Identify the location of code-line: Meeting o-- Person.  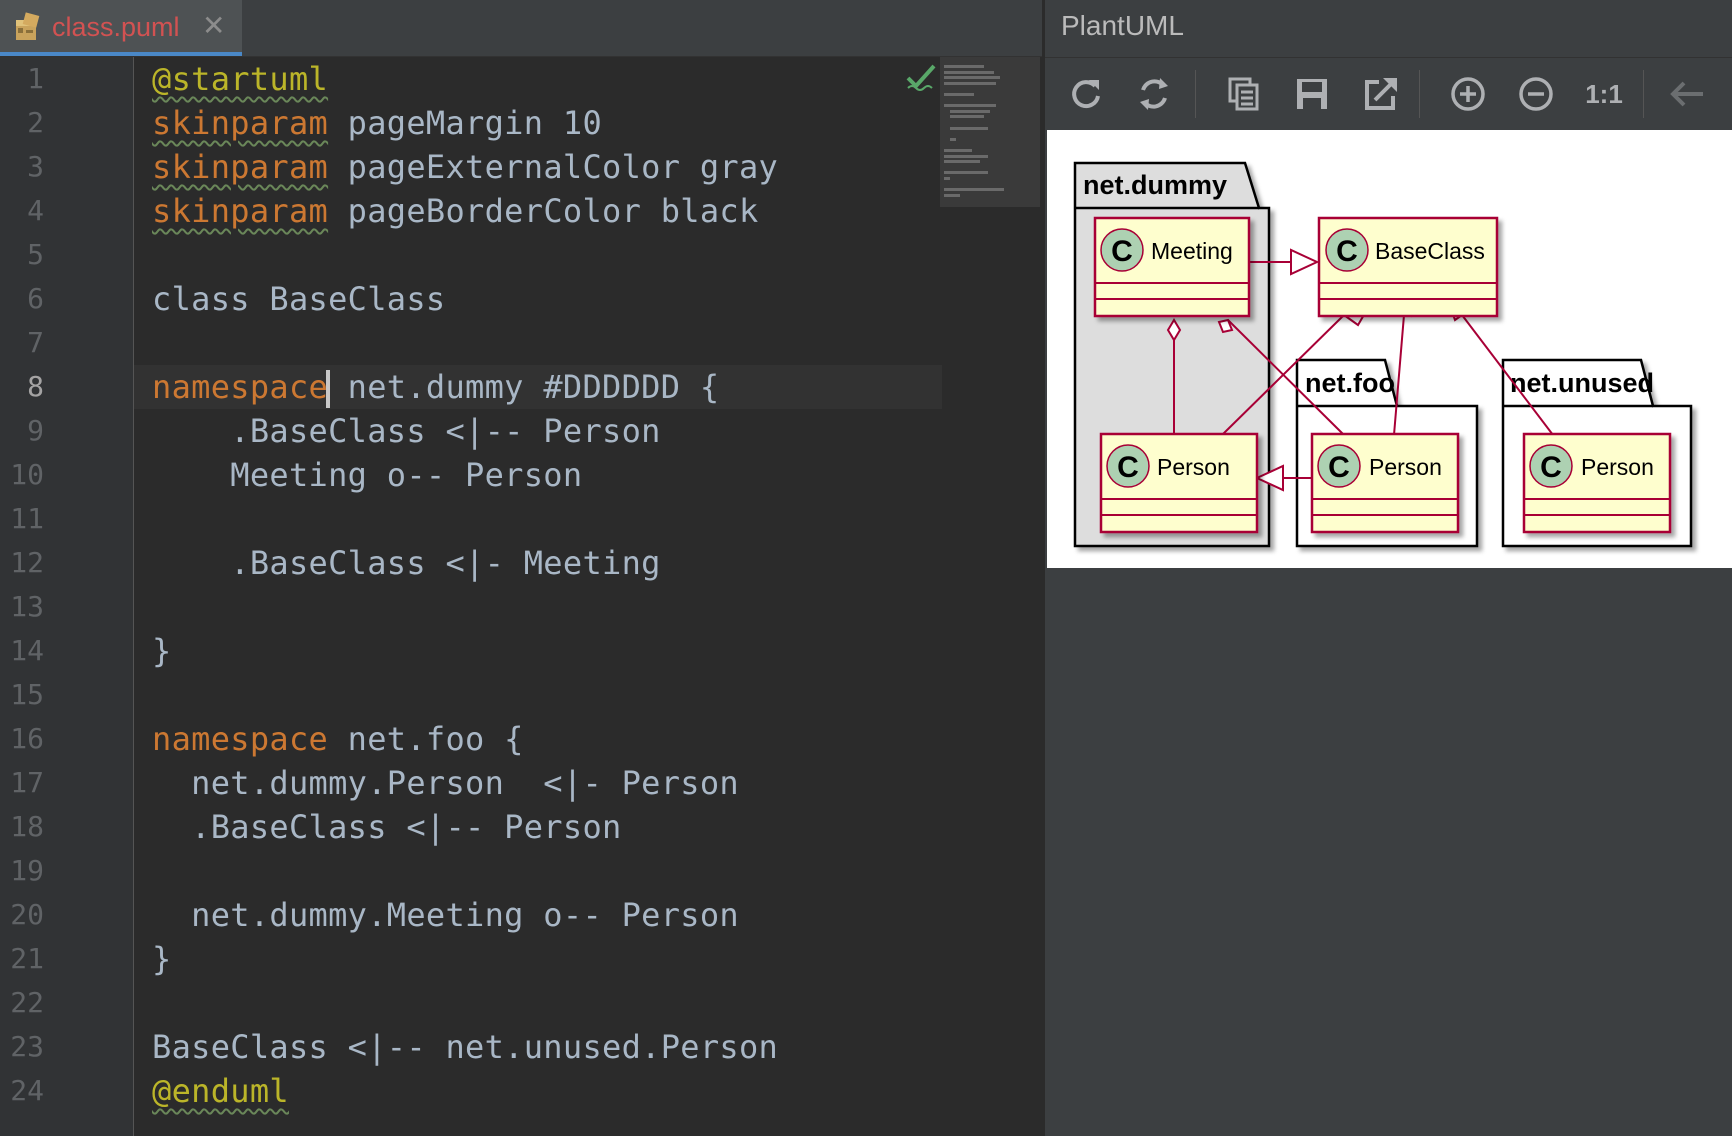
(367, 475).